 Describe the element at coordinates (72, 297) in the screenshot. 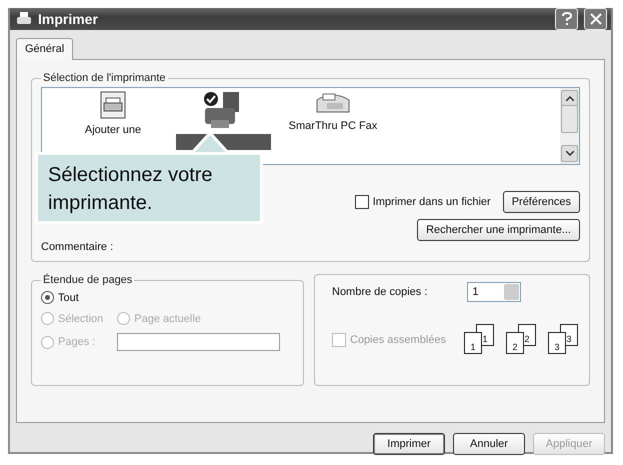

I see `radio-option: Tout` at that location.